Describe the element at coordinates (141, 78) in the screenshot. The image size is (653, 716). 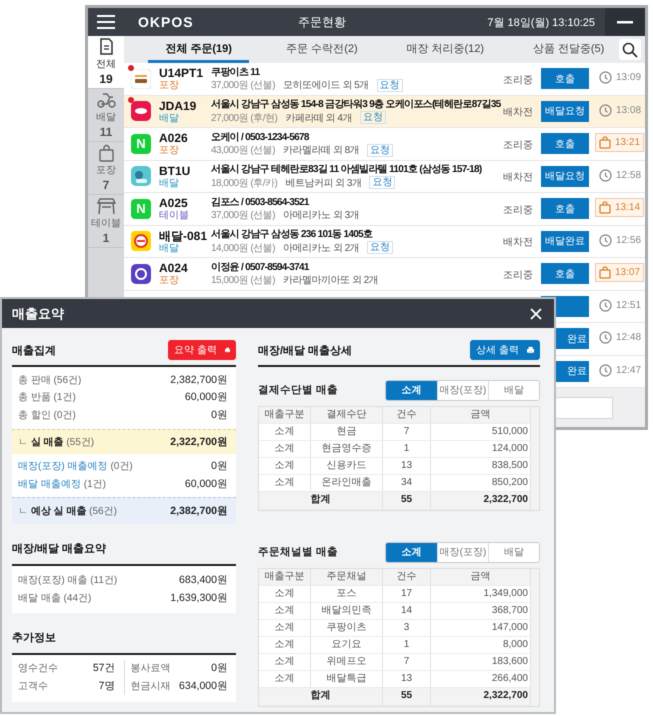
I see `app-logo-icon` at that location.